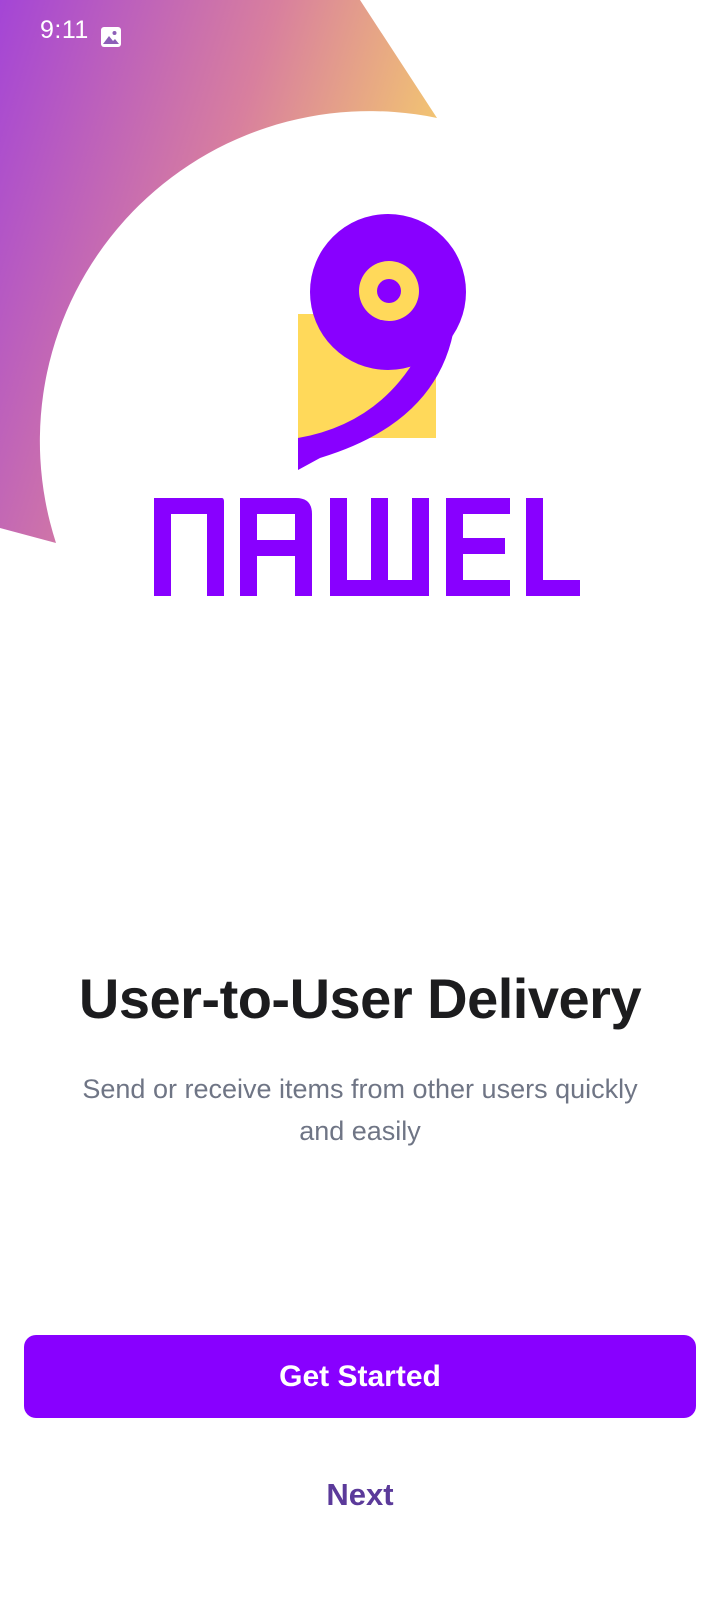 Image resolution: width=720 pixels, height=1600 pixels. What do you see at coordinates (514, 30) in the screenshot?
I see `sim1-network-label: Vo)) LTE1` at bounding box center [514, 30].